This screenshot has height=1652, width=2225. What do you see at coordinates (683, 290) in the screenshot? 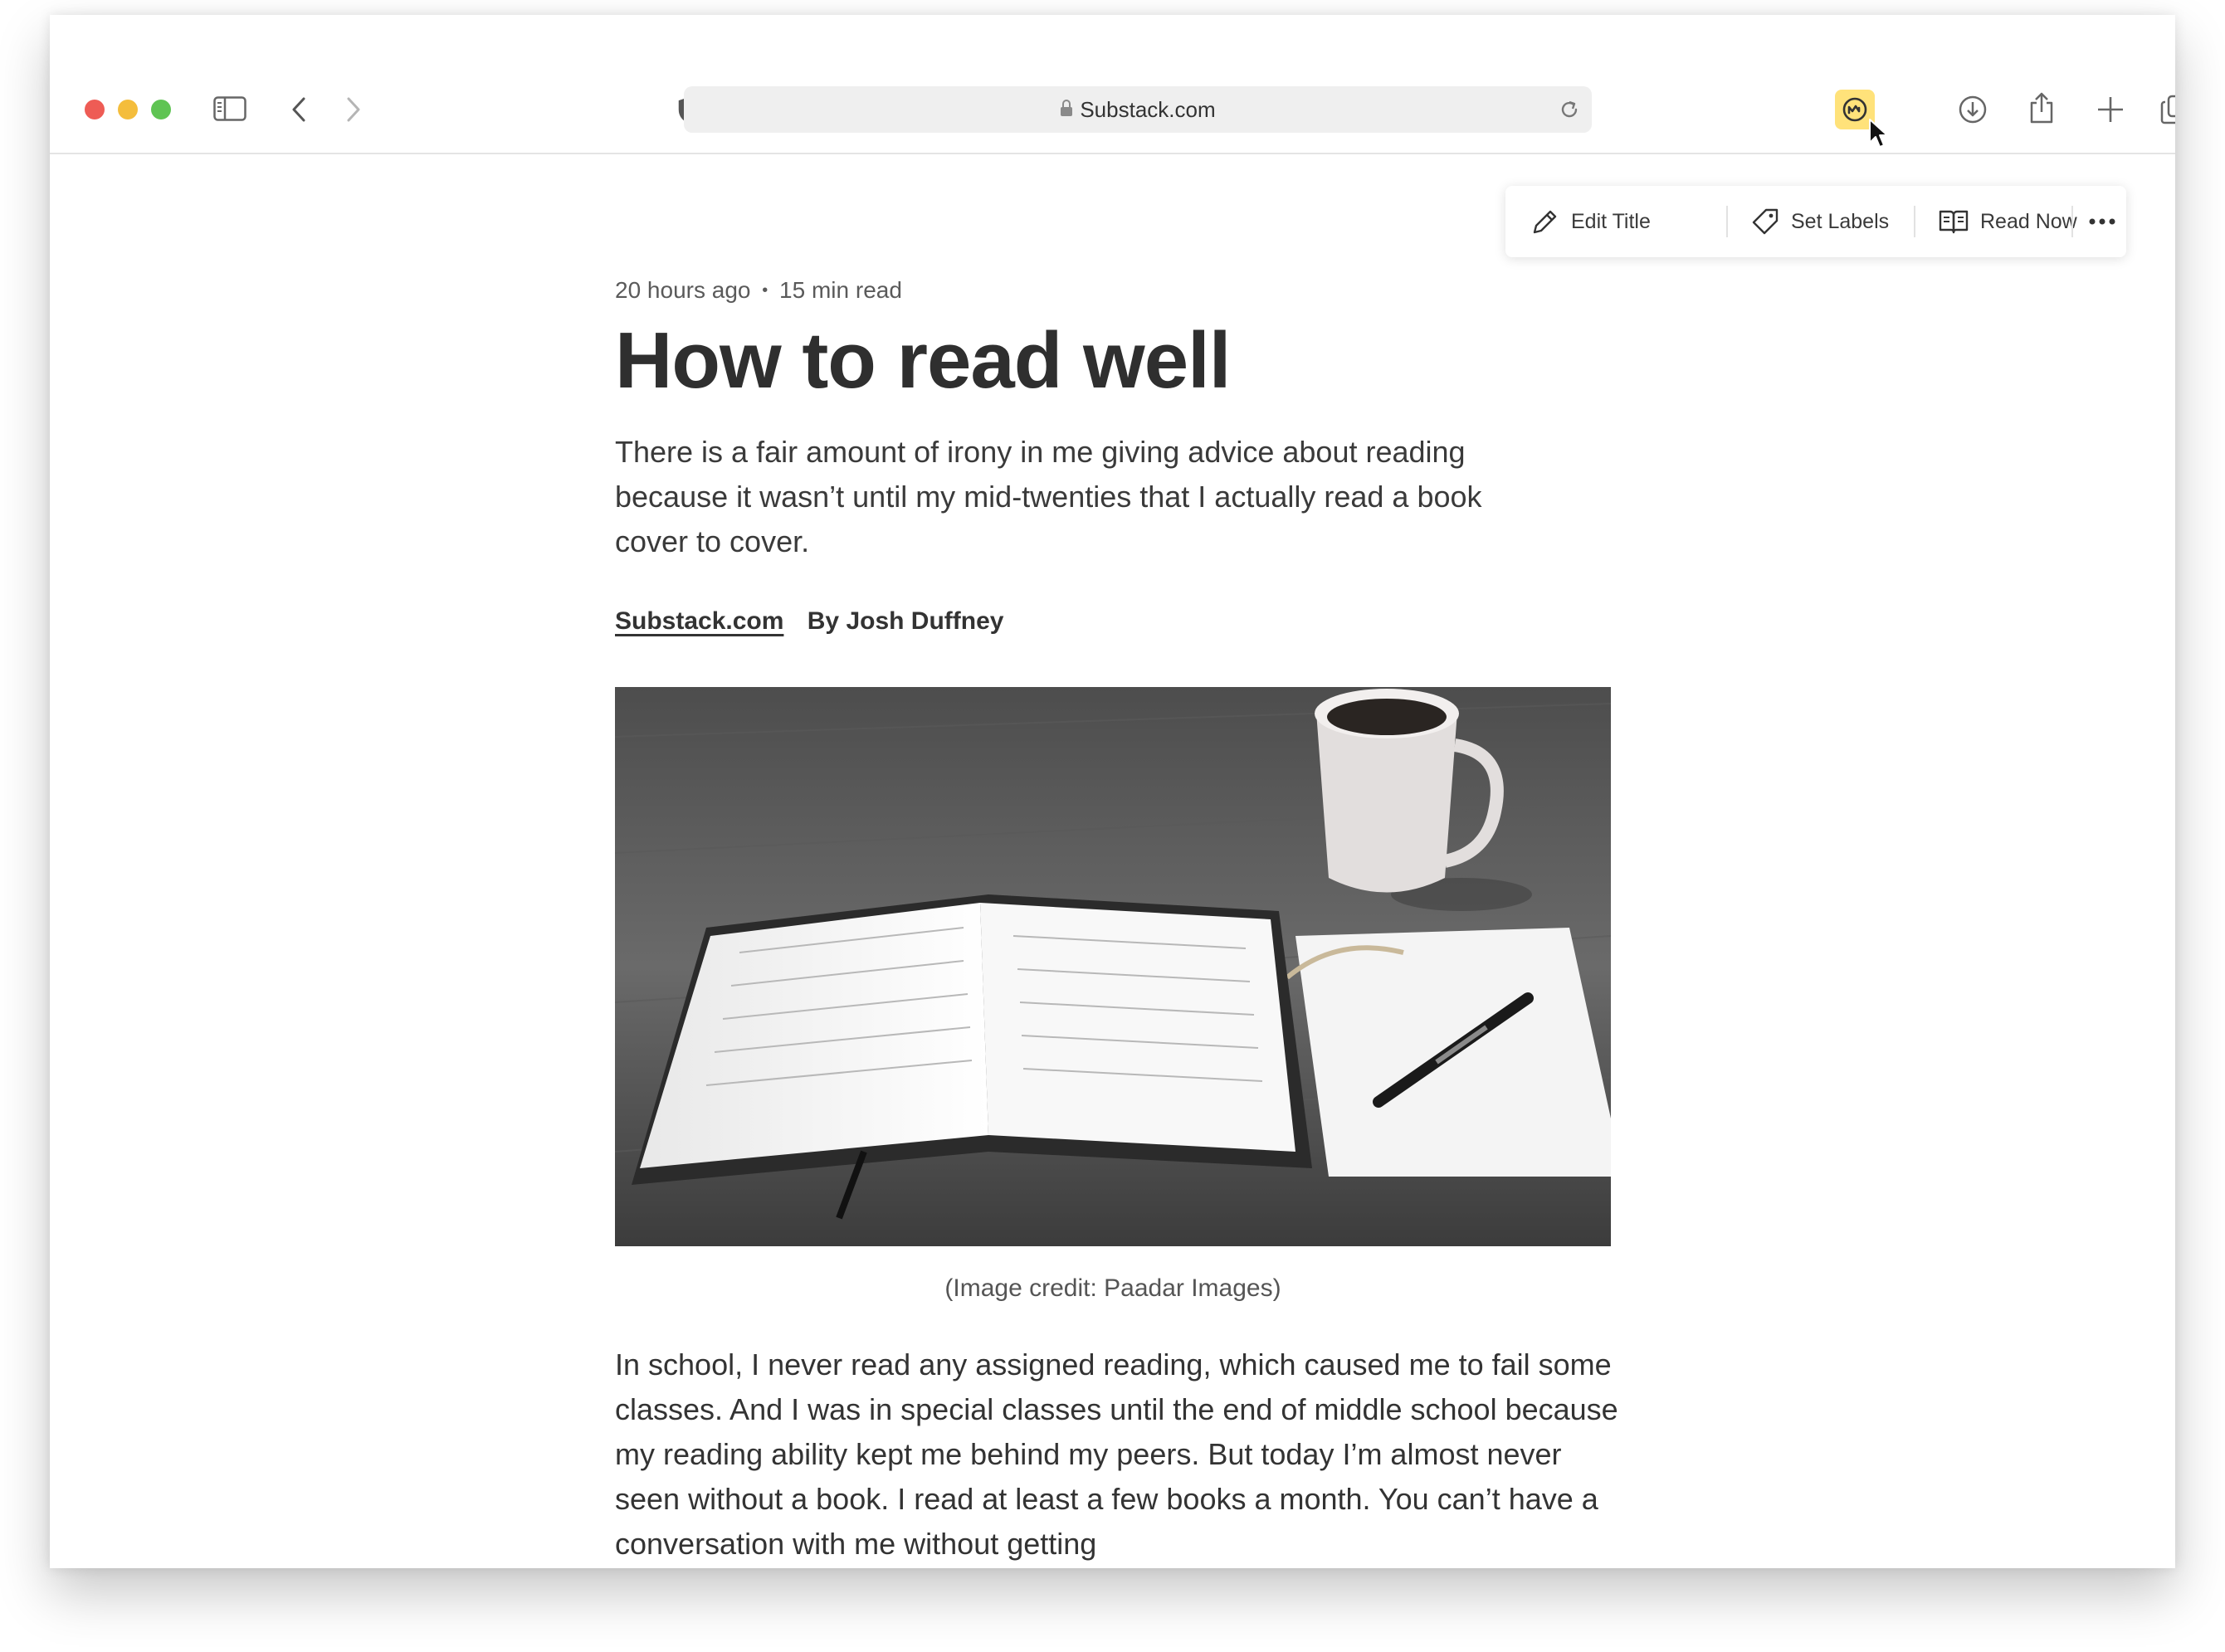
I see `time-ago: 20 hours ago` at bounding box center [683, 290].